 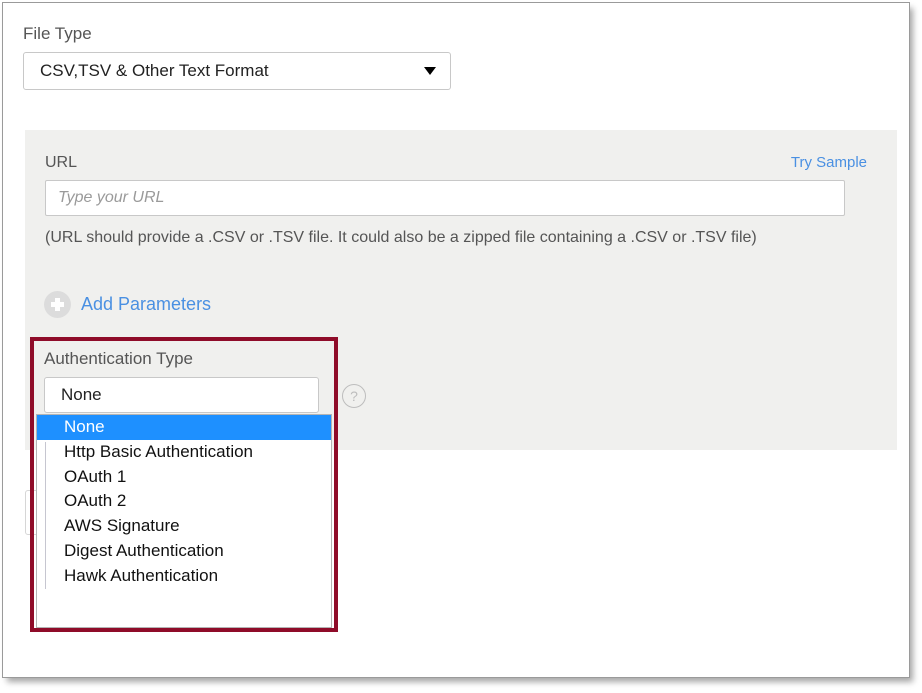 What do you see at coordinates (61, 162) in the screenshot?
I see `url-label: URL` at bounding box center [61, 162].